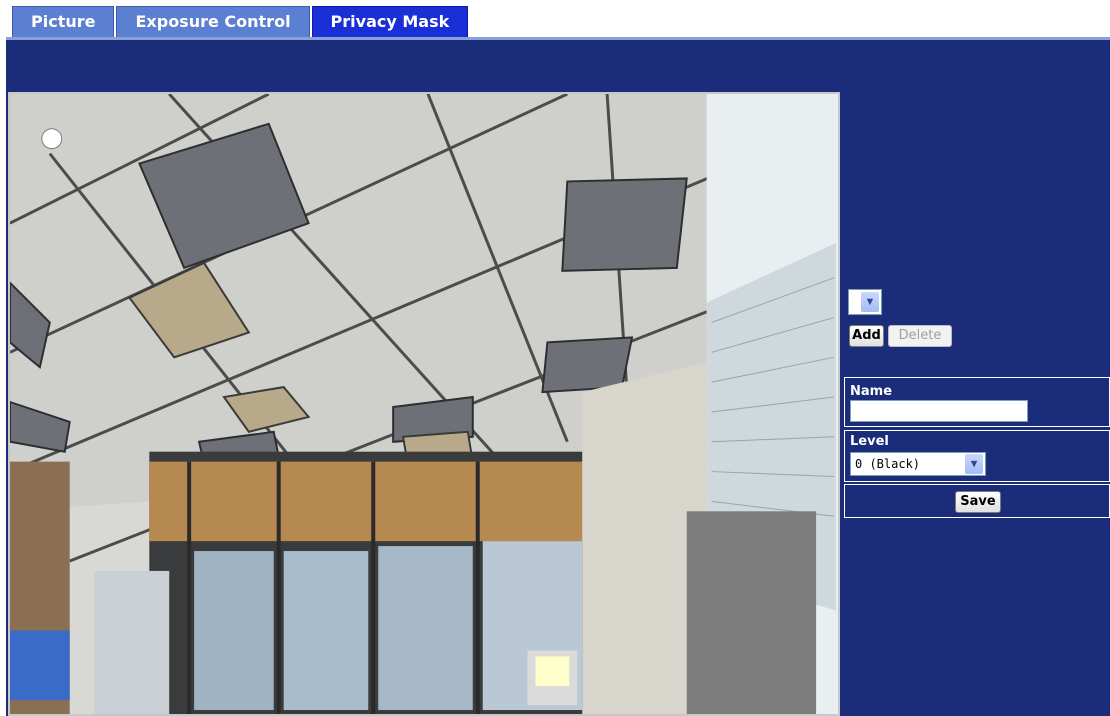 This screenshot has height=716, width=1110. I want to click on tab-bar: Picture Exposure Control Privacy Mask, so click(241, 22).